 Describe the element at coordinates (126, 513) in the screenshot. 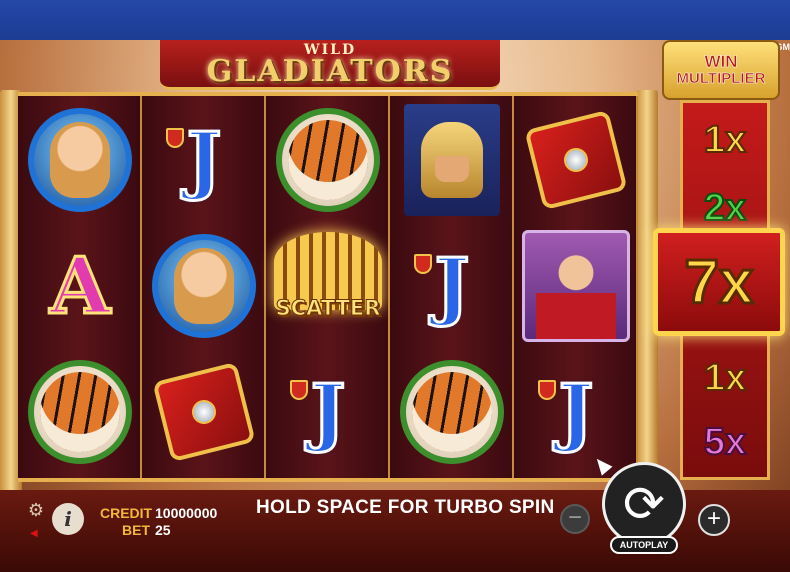

I see `credit-label: CREDIT` at that location.